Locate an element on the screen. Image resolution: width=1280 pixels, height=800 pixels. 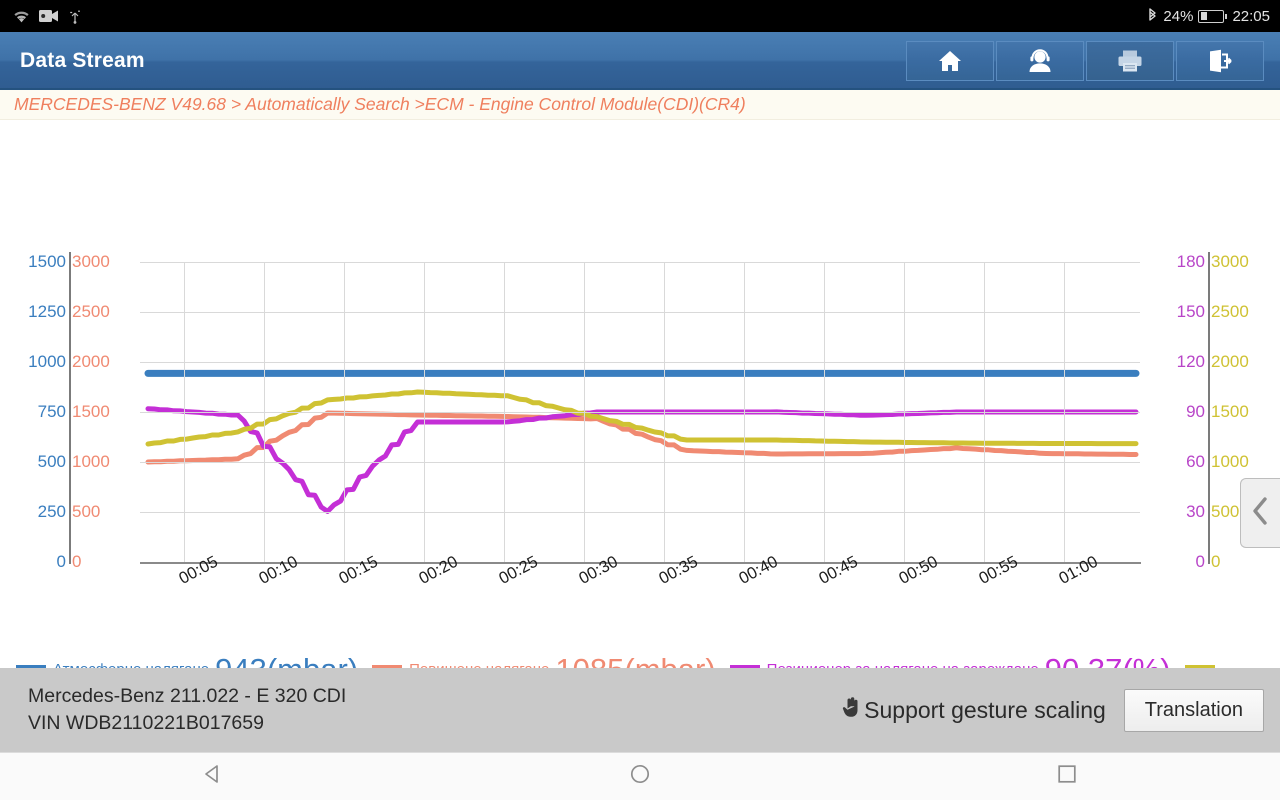
home-icon is located at coordinates (950, 61).